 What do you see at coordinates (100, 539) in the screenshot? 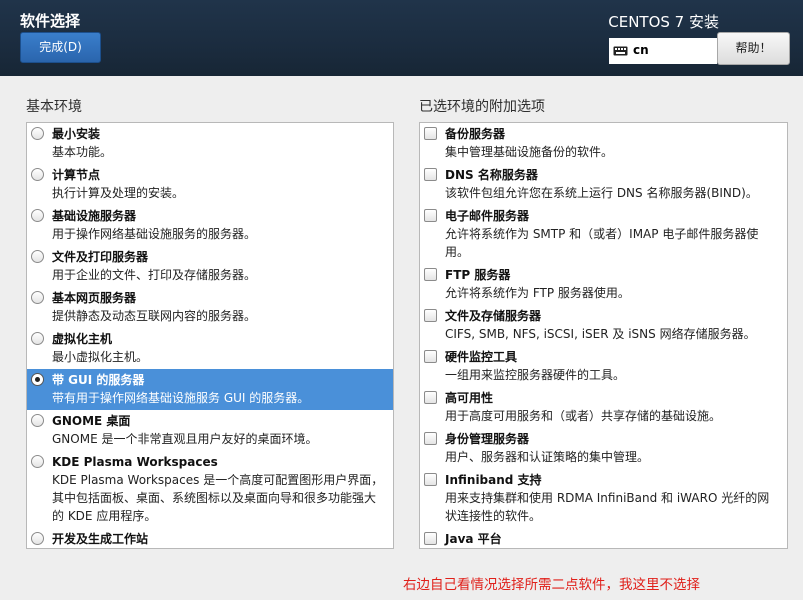
I see `option-title: 开发及生成工作站` at bounding box center [100, 539].